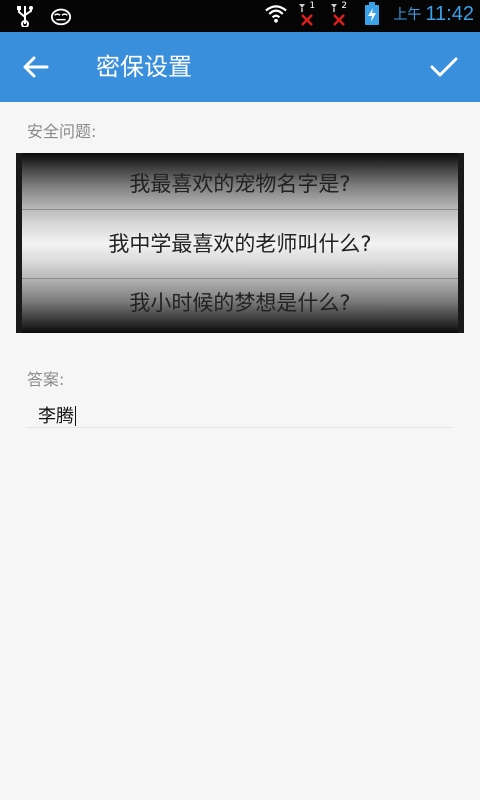  I want to click on arrow-left-icon, so click(36, 67).